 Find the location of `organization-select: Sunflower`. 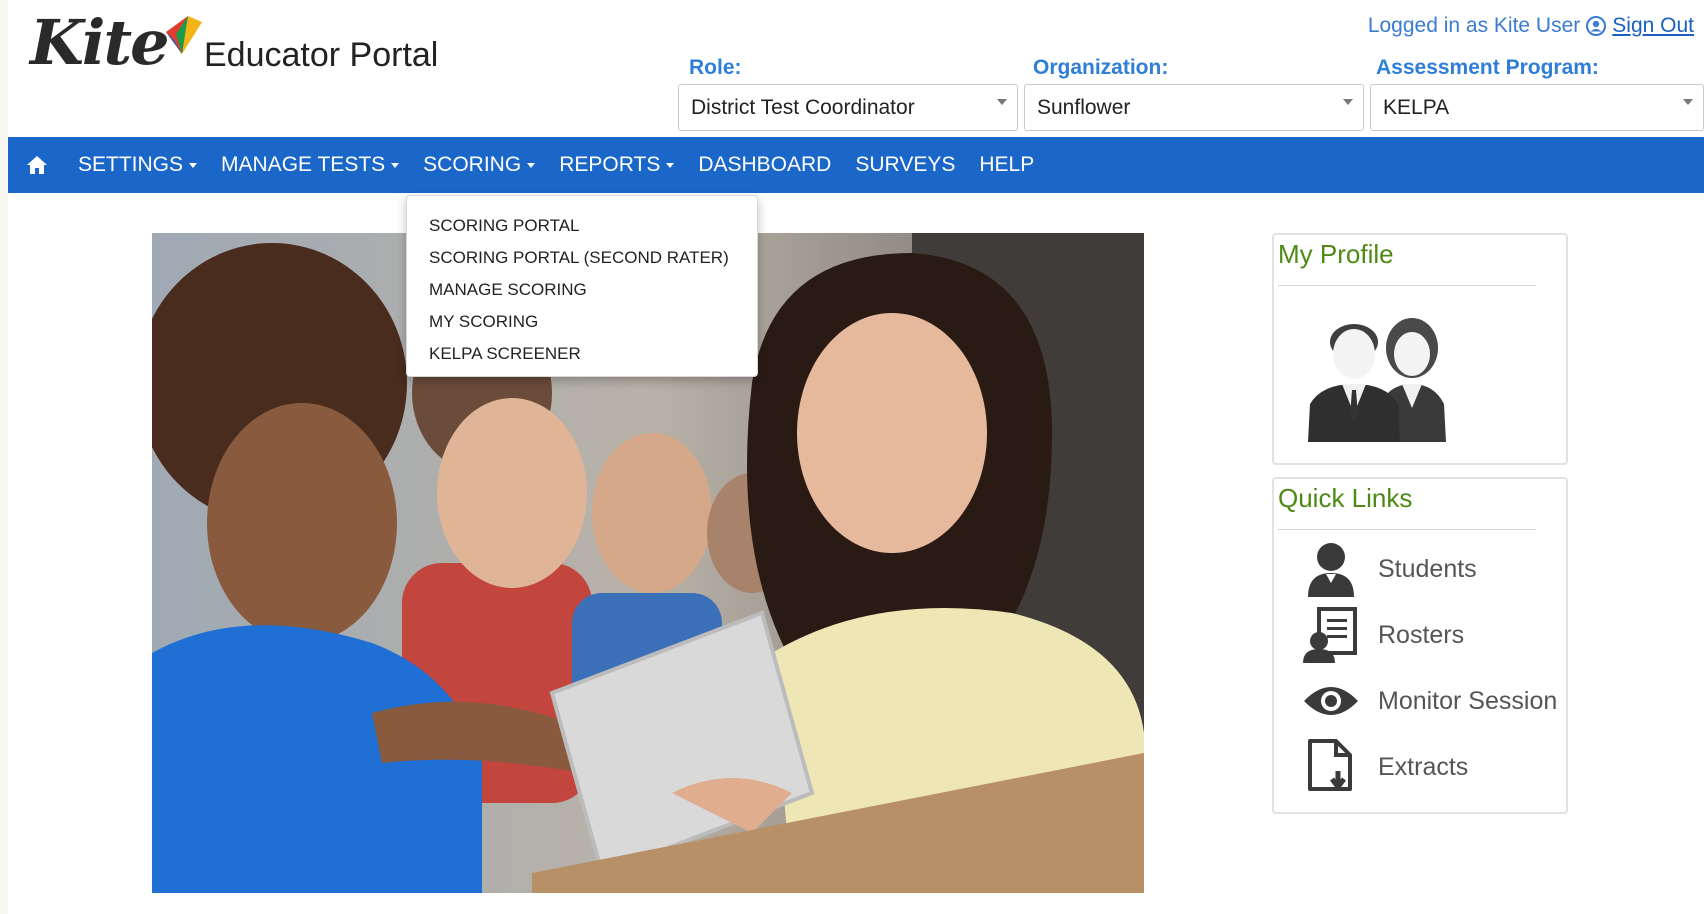

organization-select: Sunflower is located at coordinates (1194, 107).